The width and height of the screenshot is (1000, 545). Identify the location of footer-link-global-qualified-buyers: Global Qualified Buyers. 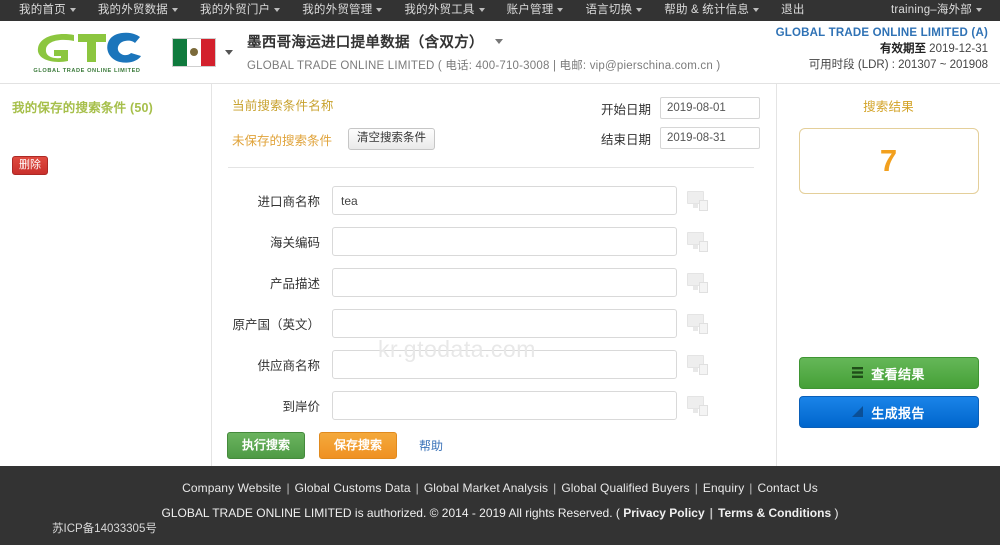
(625, 488).